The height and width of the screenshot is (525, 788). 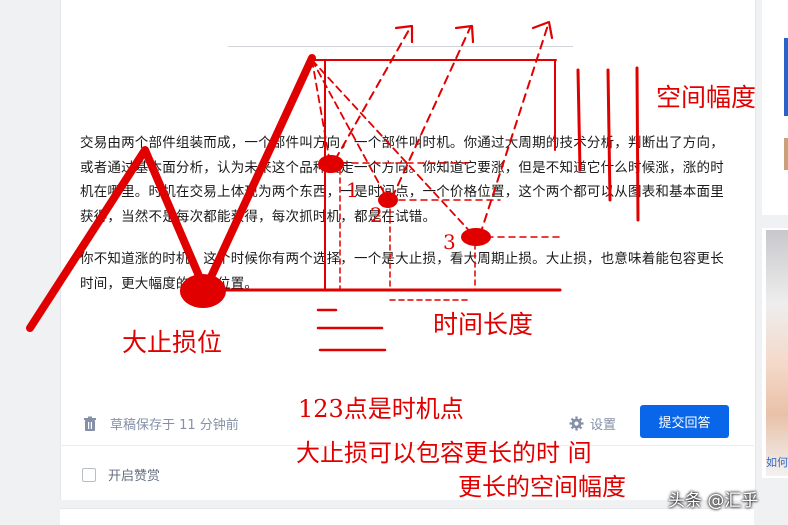 I want to click on annotation-conclusion-1: 大止损可以包容更长的时 间, so click(x=444, y=453).